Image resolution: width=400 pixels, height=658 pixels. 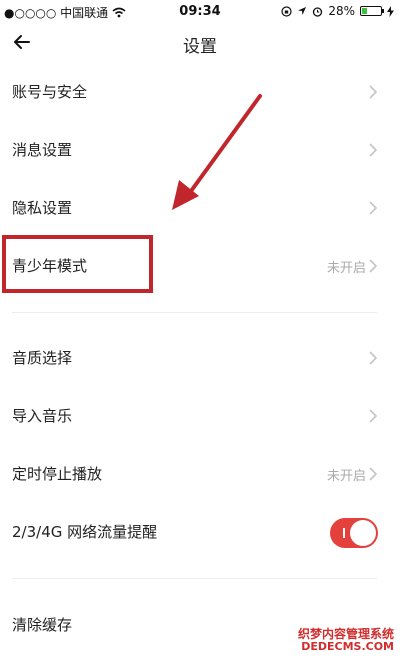 What do you see at coordinates (50, 92) in the screenshot?
I see `setting-label: 账号与安全` at bounding box center [50, 92].